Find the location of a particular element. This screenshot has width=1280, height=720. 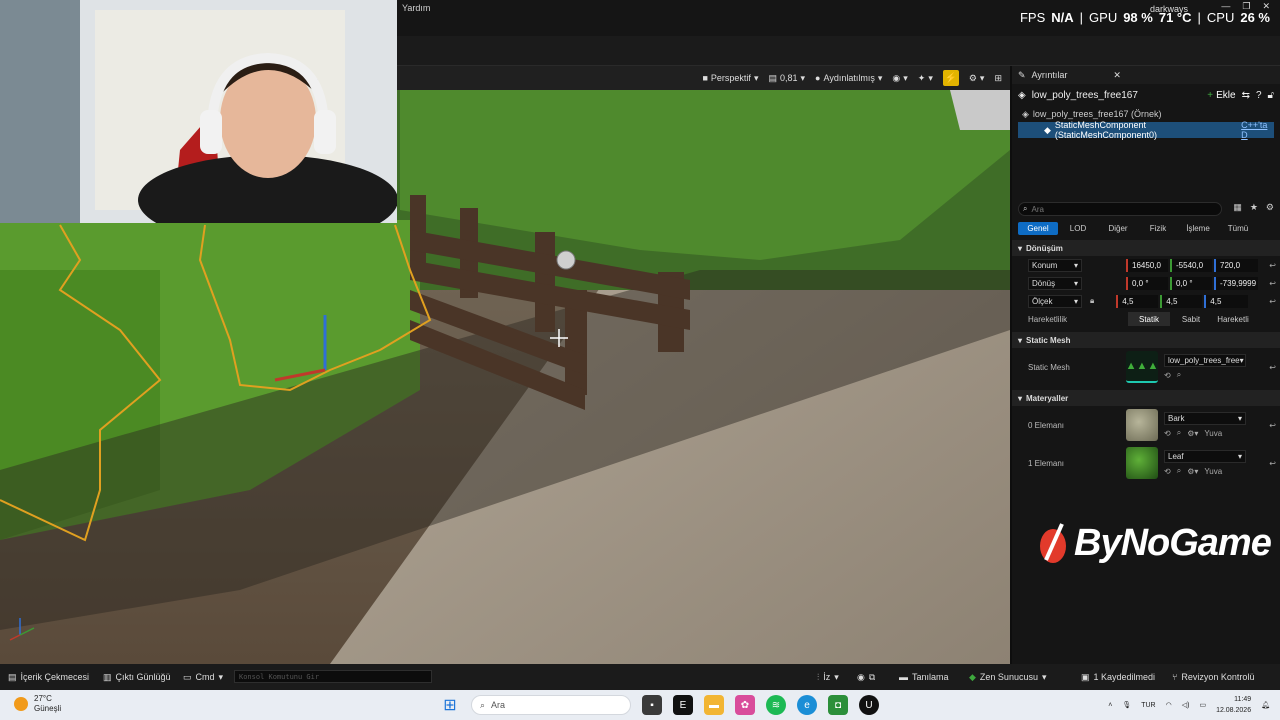

output-log-button: ▥ Çıktı Günlüğü is located at coordinates (137, 677).